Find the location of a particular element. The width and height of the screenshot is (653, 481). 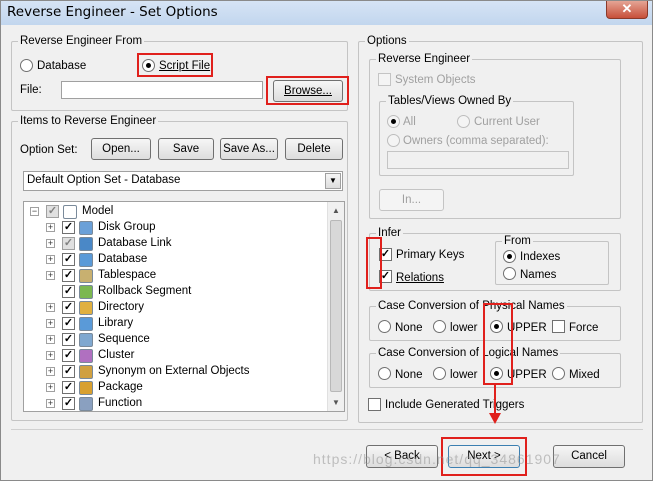

tree-row: + ✓ Database is located at coordinates (174, 260).